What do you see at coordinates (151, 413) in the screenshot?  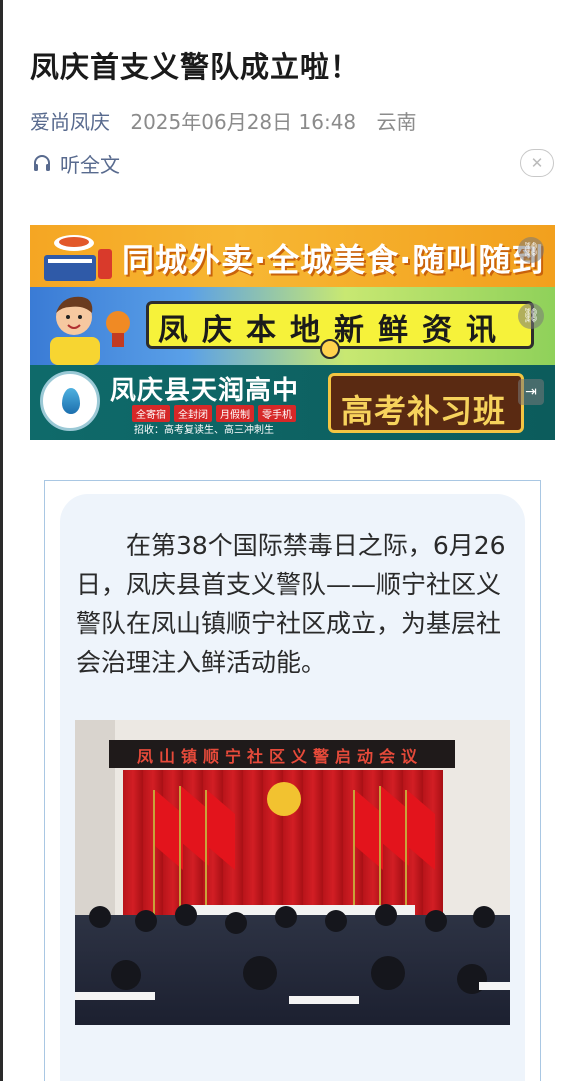 I see `school-tag: 全寄宿` at bounding box center [151, 413].